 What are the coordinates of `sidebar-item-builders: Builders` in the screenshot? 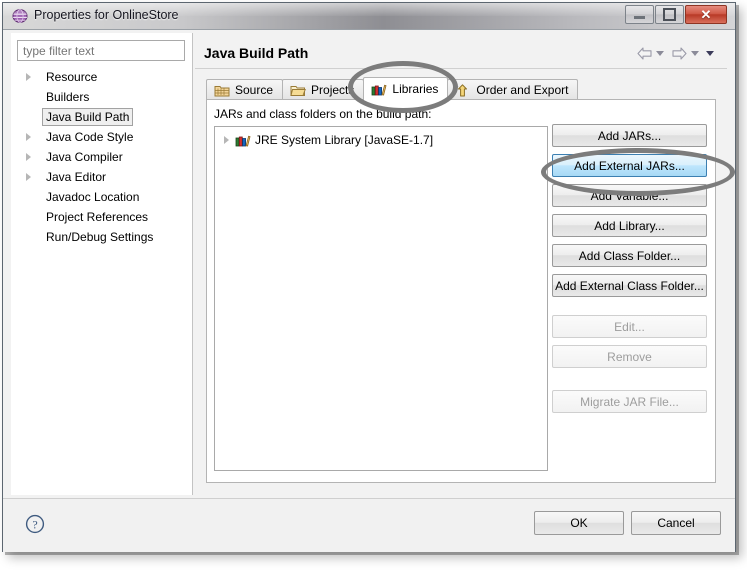 It's located at (101, 97).